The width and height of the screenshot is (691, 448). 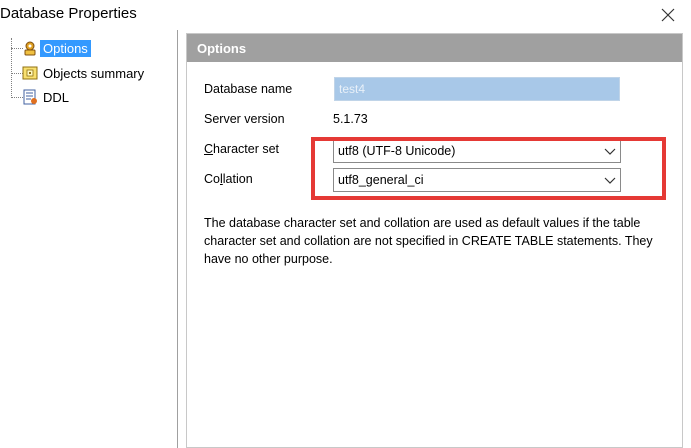 What do you see at coordinates (94, 73) in the screenshot?
I see `tree-item-label: Objects summary` at bounding box center [94, 73].